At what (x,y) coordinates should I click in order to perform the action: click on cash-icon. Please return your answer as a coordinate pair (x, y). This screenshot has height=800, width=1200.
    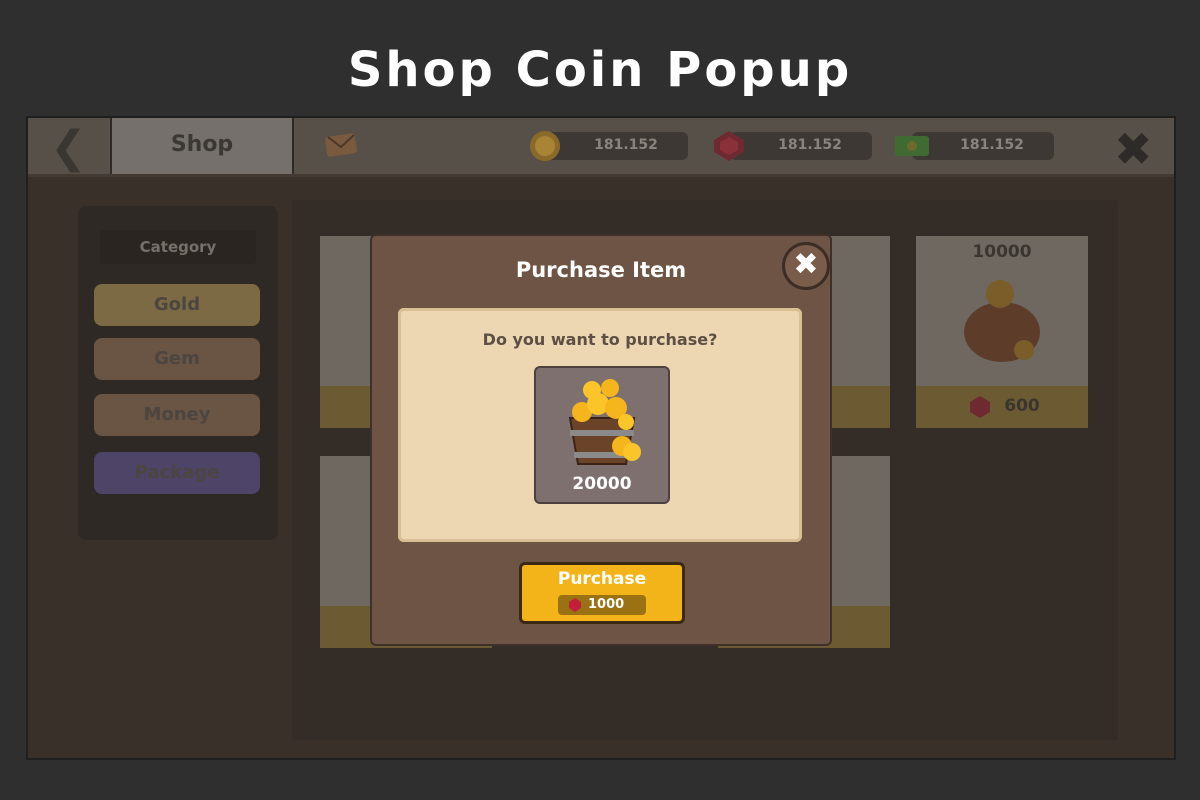
    Looking at the image, I should click on (912, 146).